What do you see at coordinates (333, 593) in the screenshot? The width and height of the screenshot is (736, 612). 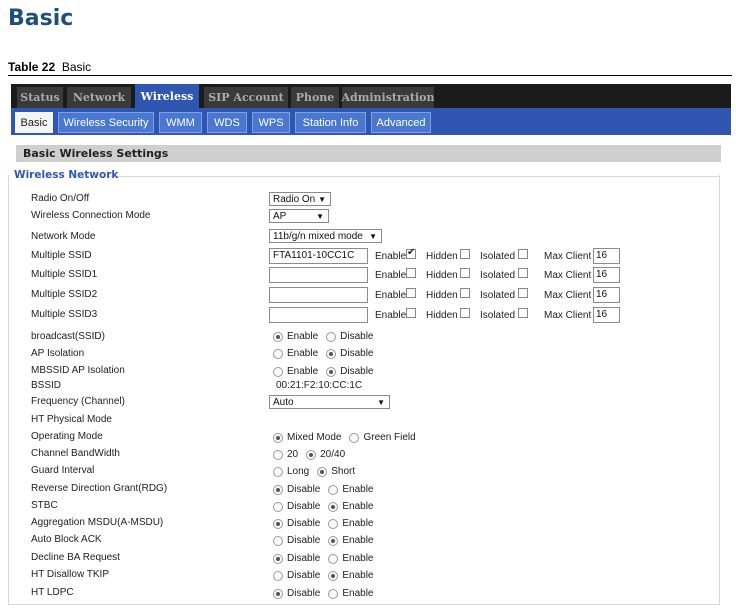 I see `ldpc-enable-radio` at bounding box center [333, 593].